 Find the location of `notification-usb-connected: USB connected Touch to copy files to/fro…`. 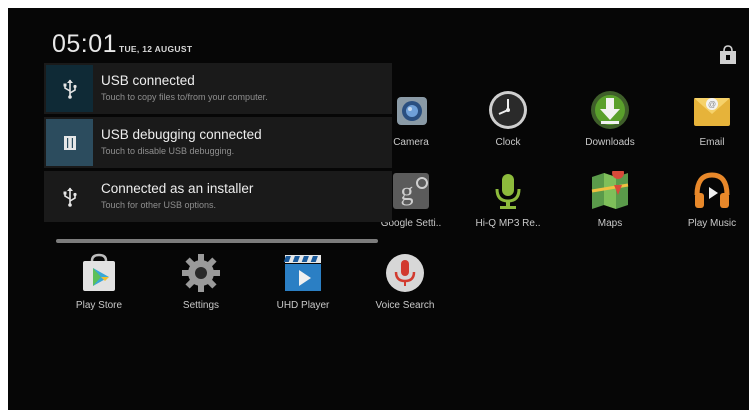

notification-usb-connected: USB connected Touch to copy files to/fro… is located at coordinates (218, 88).